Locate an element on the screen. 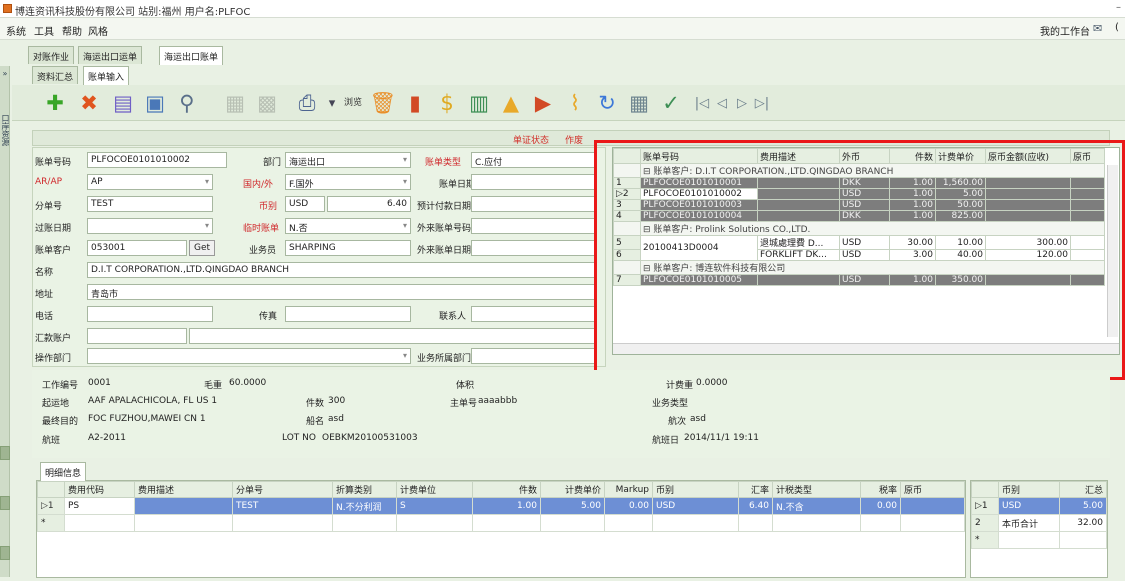 The height and width of the screenshot is (581, 1125). workspace-link: 我的工作台 is located at coordinates (1065, 30).